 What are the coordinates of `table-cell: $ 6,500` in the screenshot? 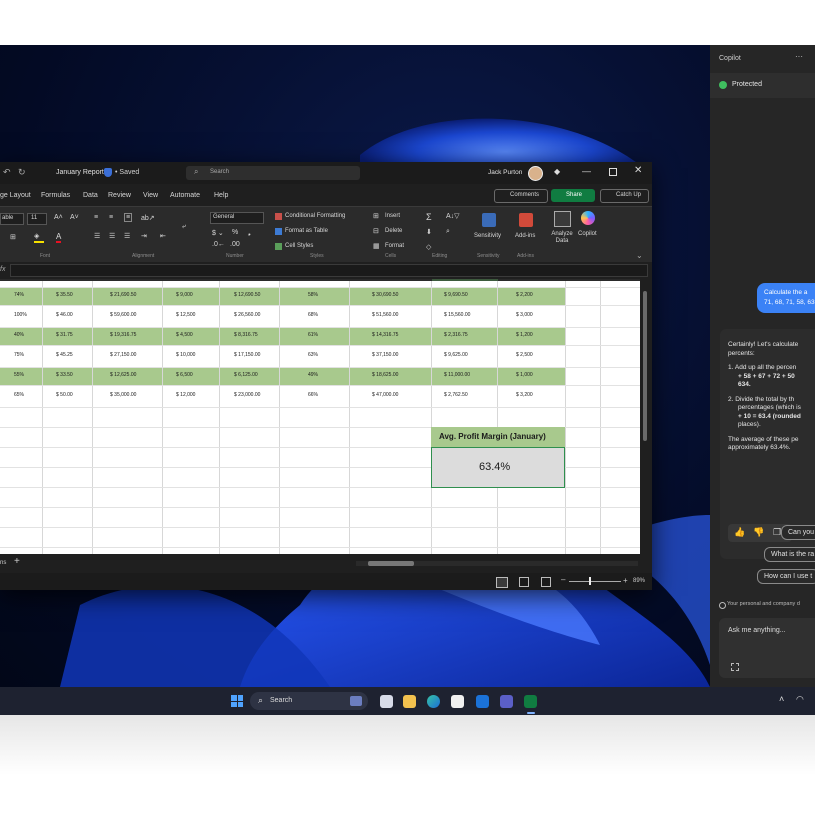 It's located at (184, 375).